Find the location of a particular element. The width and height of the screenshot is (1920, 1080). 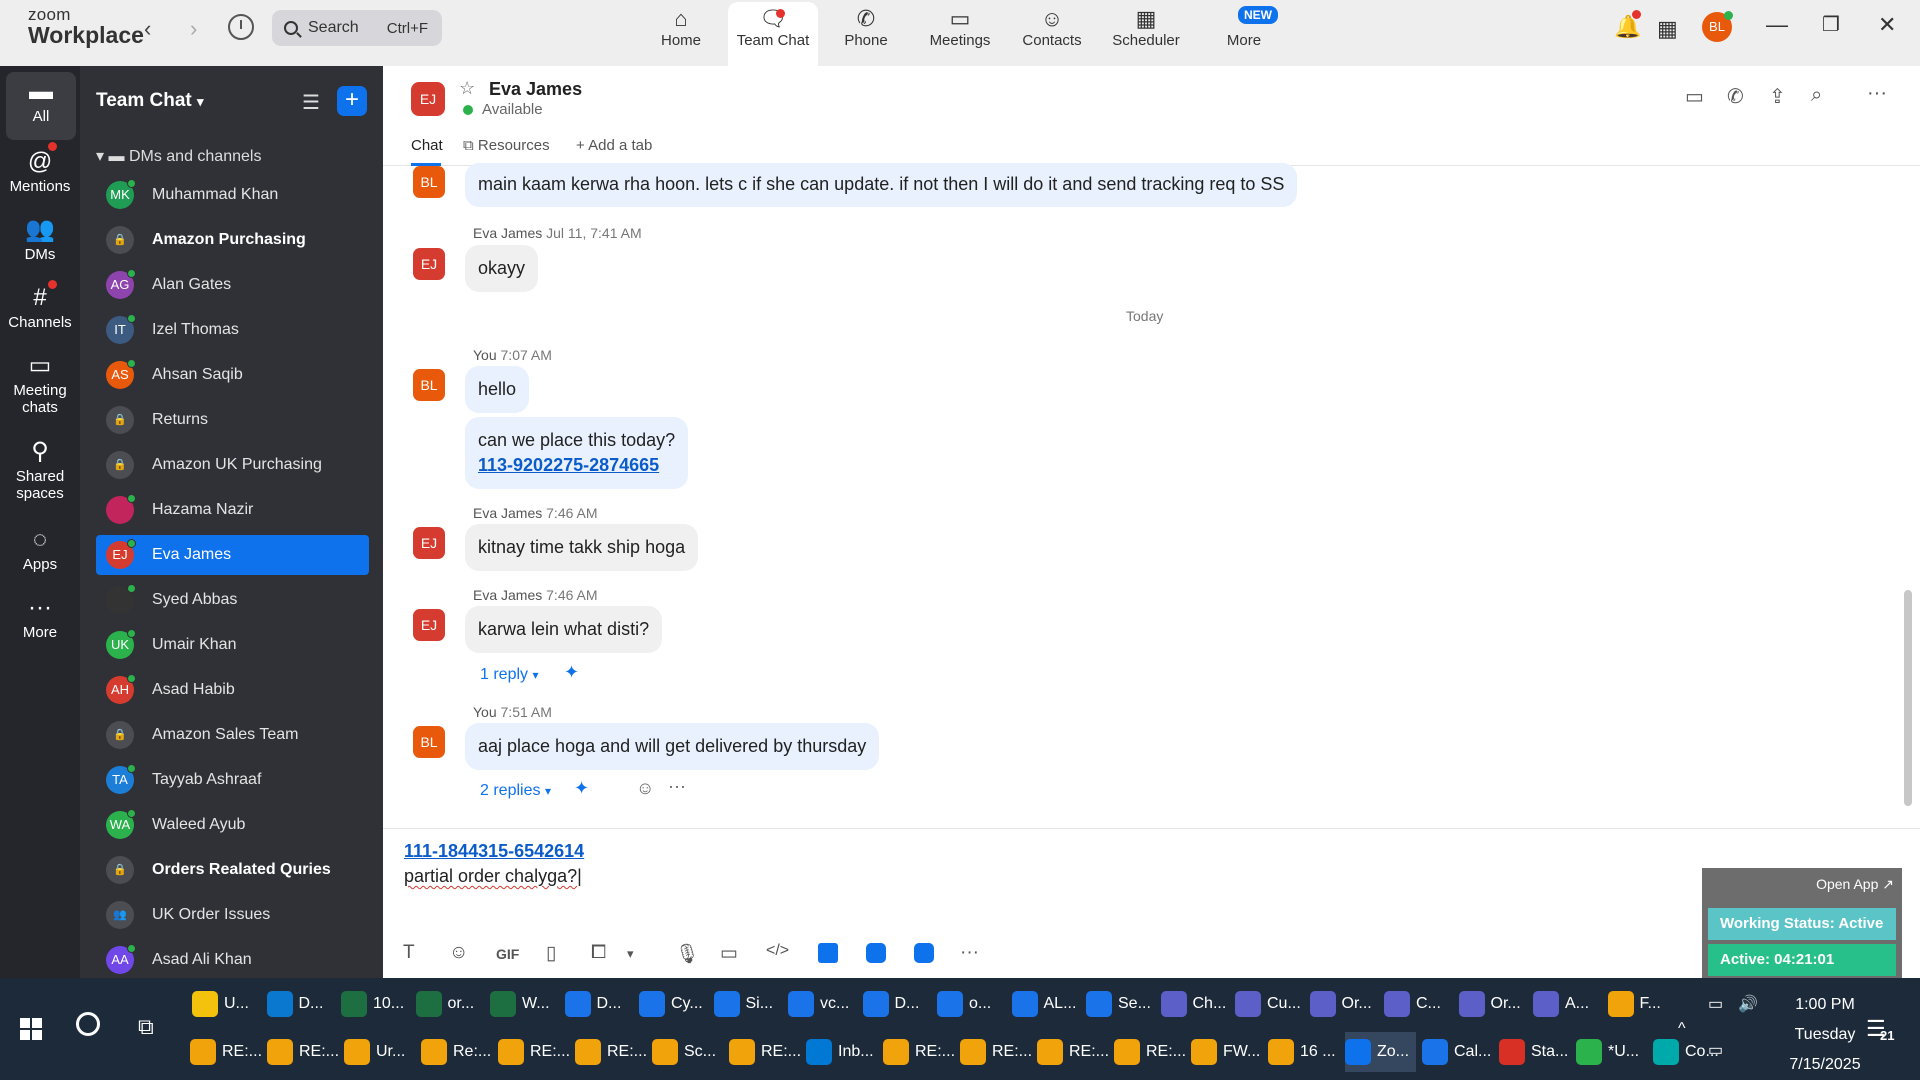

share-screen-icon: ⇪ is located at coordinates (1777, 96).